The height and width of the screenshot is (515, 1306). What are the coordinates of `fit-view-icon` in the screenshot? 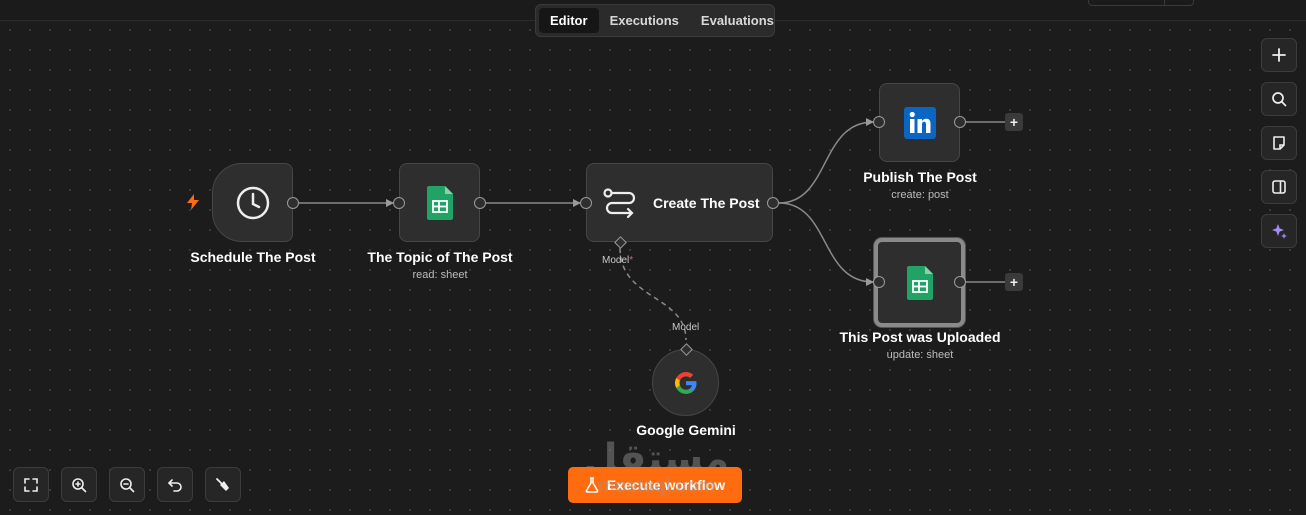 It's located at (31, 484).